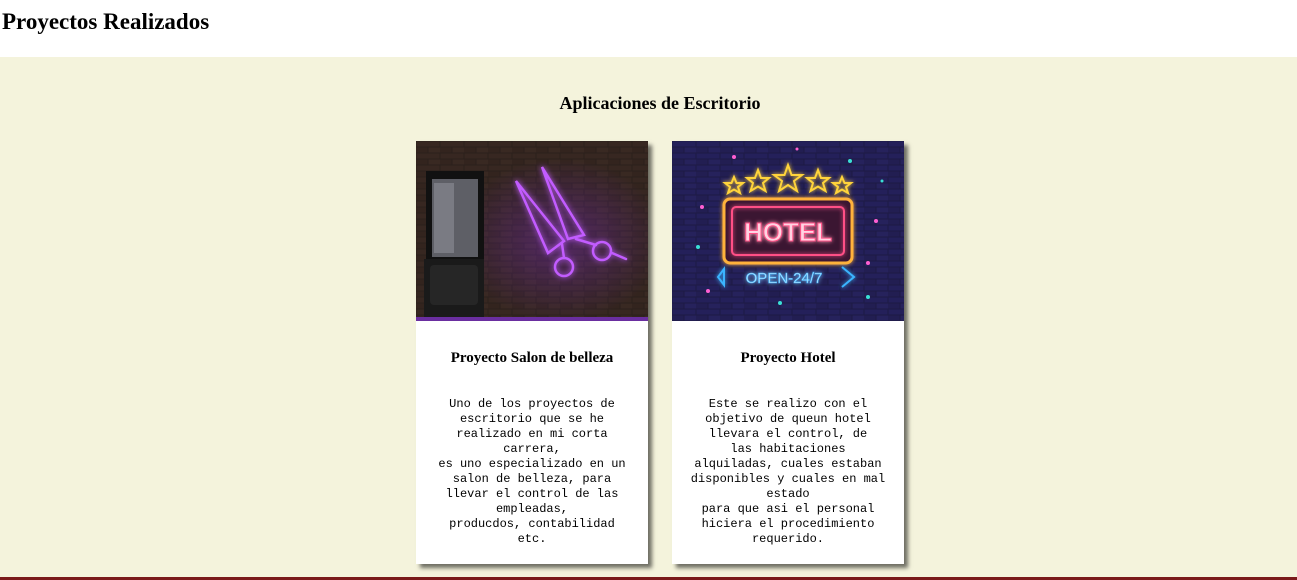 This screenshot has height=580, width=1297. What do you see at coordinates (648, 28) in the screenshot?
I see `page-header: Proyectos Realizados` at bounding box center [648, 28].